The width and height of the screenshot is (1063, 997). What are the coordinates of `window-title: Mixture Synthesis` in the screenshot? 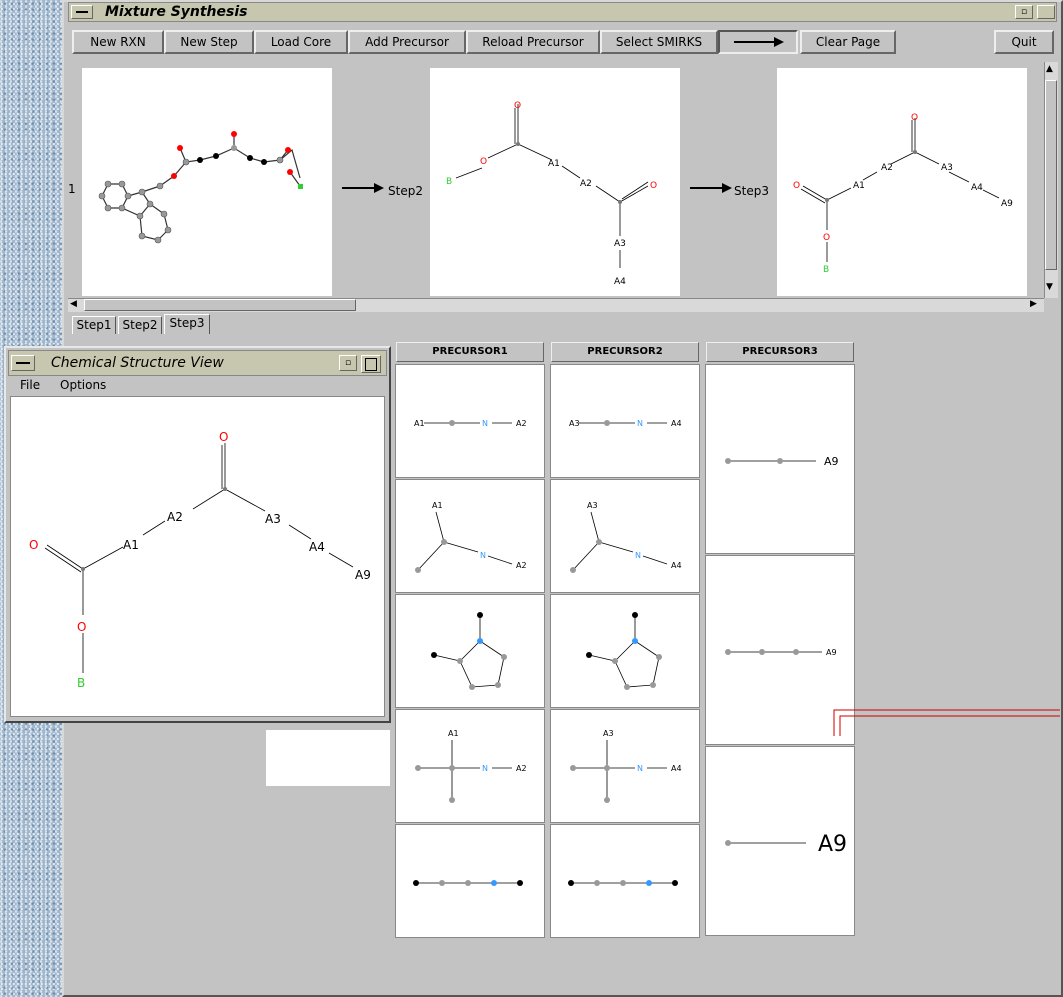 It's located at (176, 12).